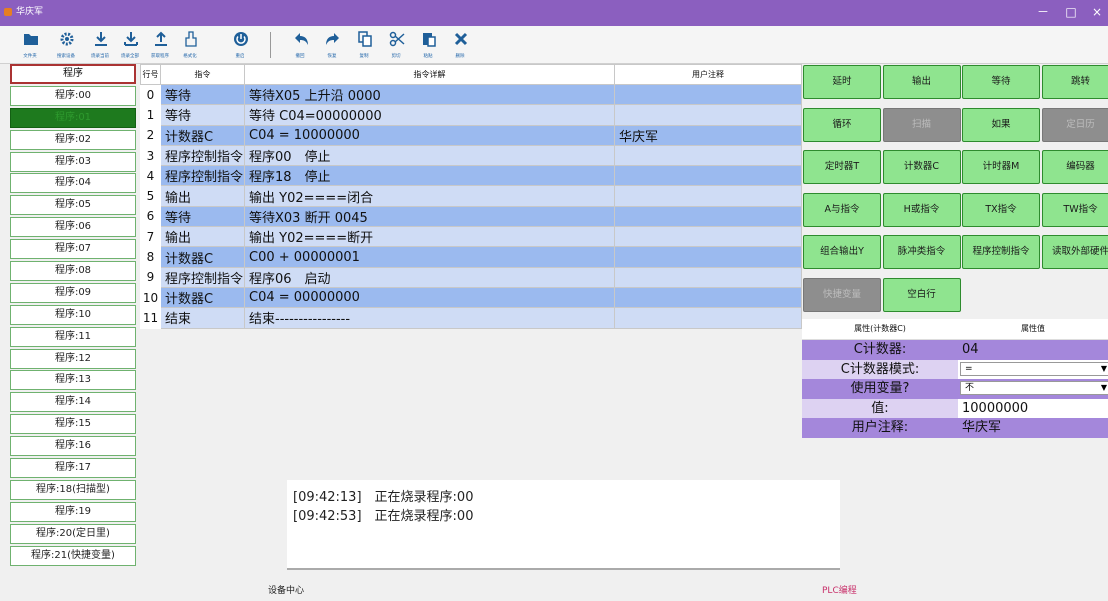  Describe the element at coordinates (429, 176) in the screenshot. I see `cell-detail: 程序18 停止` at that location.